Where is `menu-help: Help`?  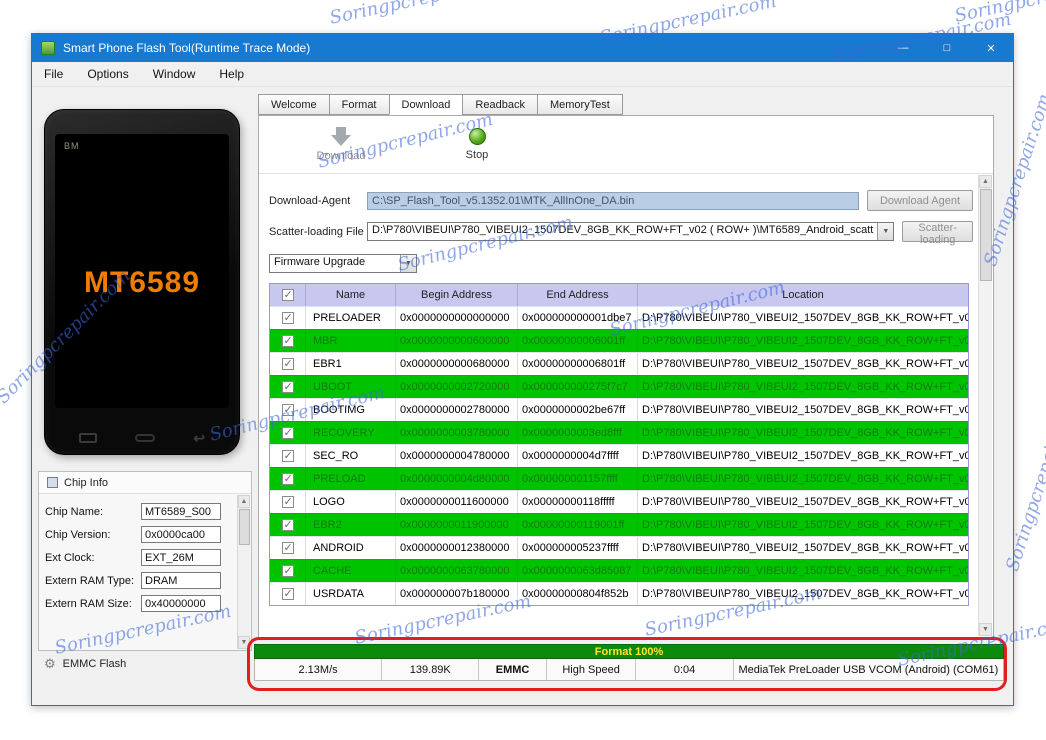
menu-help: Help is located at coordinates (231, 74).